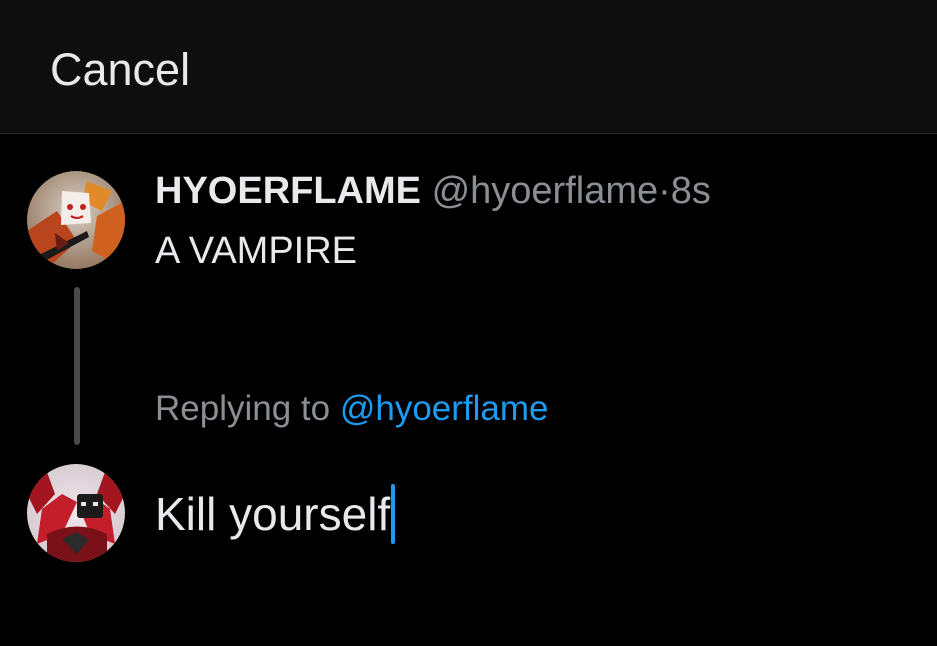 The image size is (937, 646). Describe the element at coordinates (243, 408) in the screenshot. I see `replying-to-label: Replying to` at that location.